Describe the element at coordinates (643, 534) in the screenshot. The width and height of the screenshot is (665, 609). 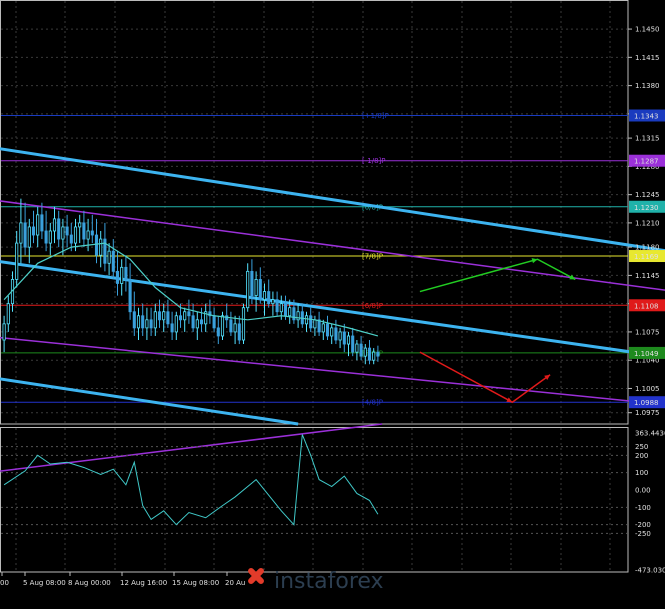
I see `osc-tick-label: -250` at that location.